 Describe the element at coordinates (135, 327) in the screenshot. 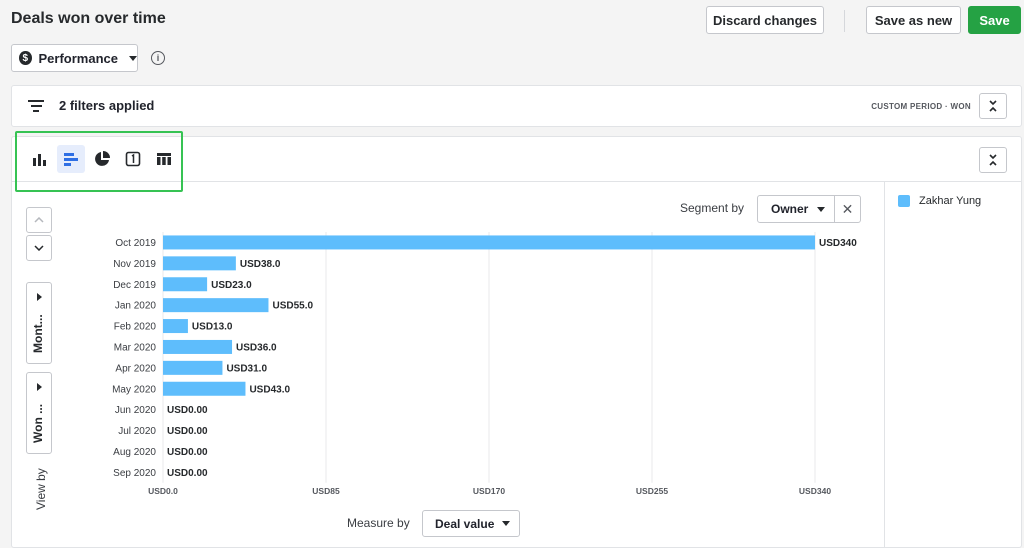

I see `category-label: Feb 2020` at that location.